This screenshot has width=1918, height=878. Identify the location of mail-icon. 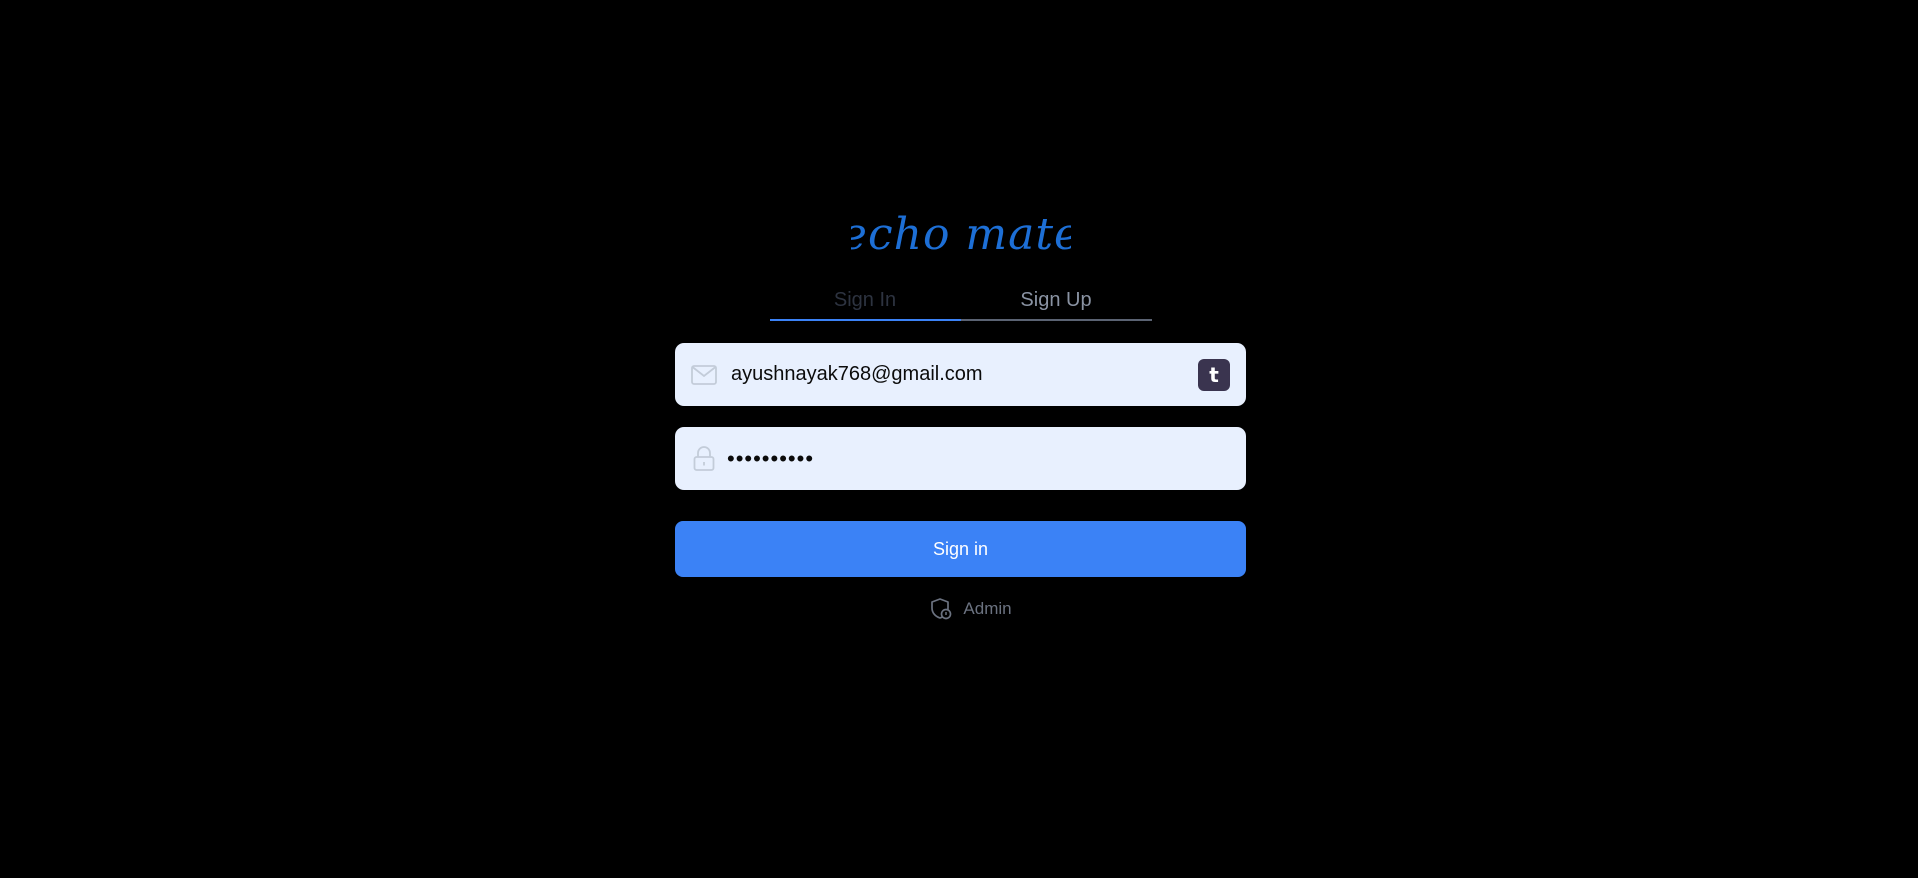
(704, 375).